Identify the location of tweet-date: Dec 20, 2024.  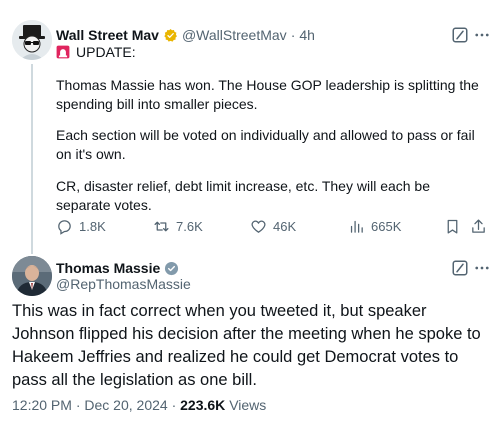
(125, 405).